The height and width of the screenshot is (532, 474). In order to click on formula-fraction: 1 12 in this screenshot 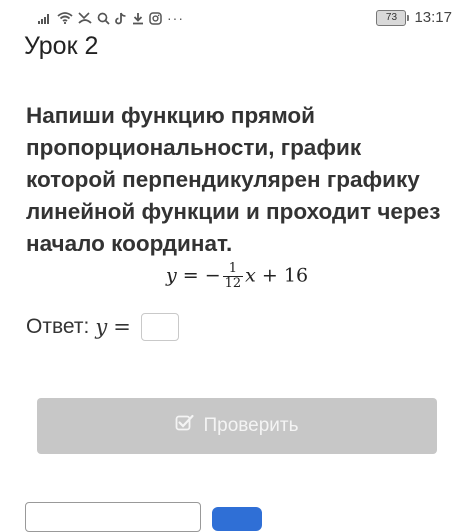, I will do `click(233, 276)`.